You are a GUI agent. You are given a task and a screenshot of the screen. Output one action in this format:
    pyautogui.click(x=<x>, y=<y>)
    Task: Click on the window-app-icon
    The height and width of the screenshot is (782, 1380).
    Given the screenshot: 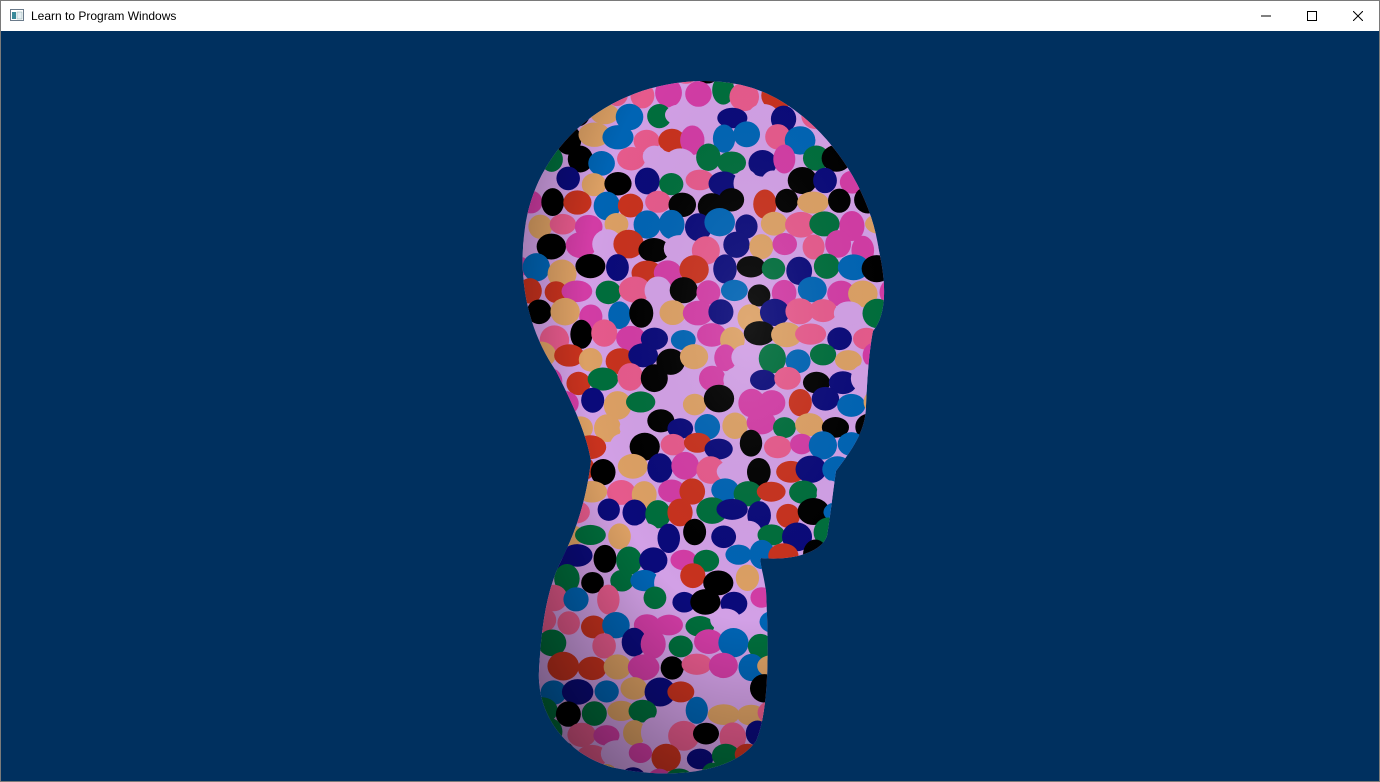 What is the action you would take?
    pyautogui.click(x=17, y=15)
    